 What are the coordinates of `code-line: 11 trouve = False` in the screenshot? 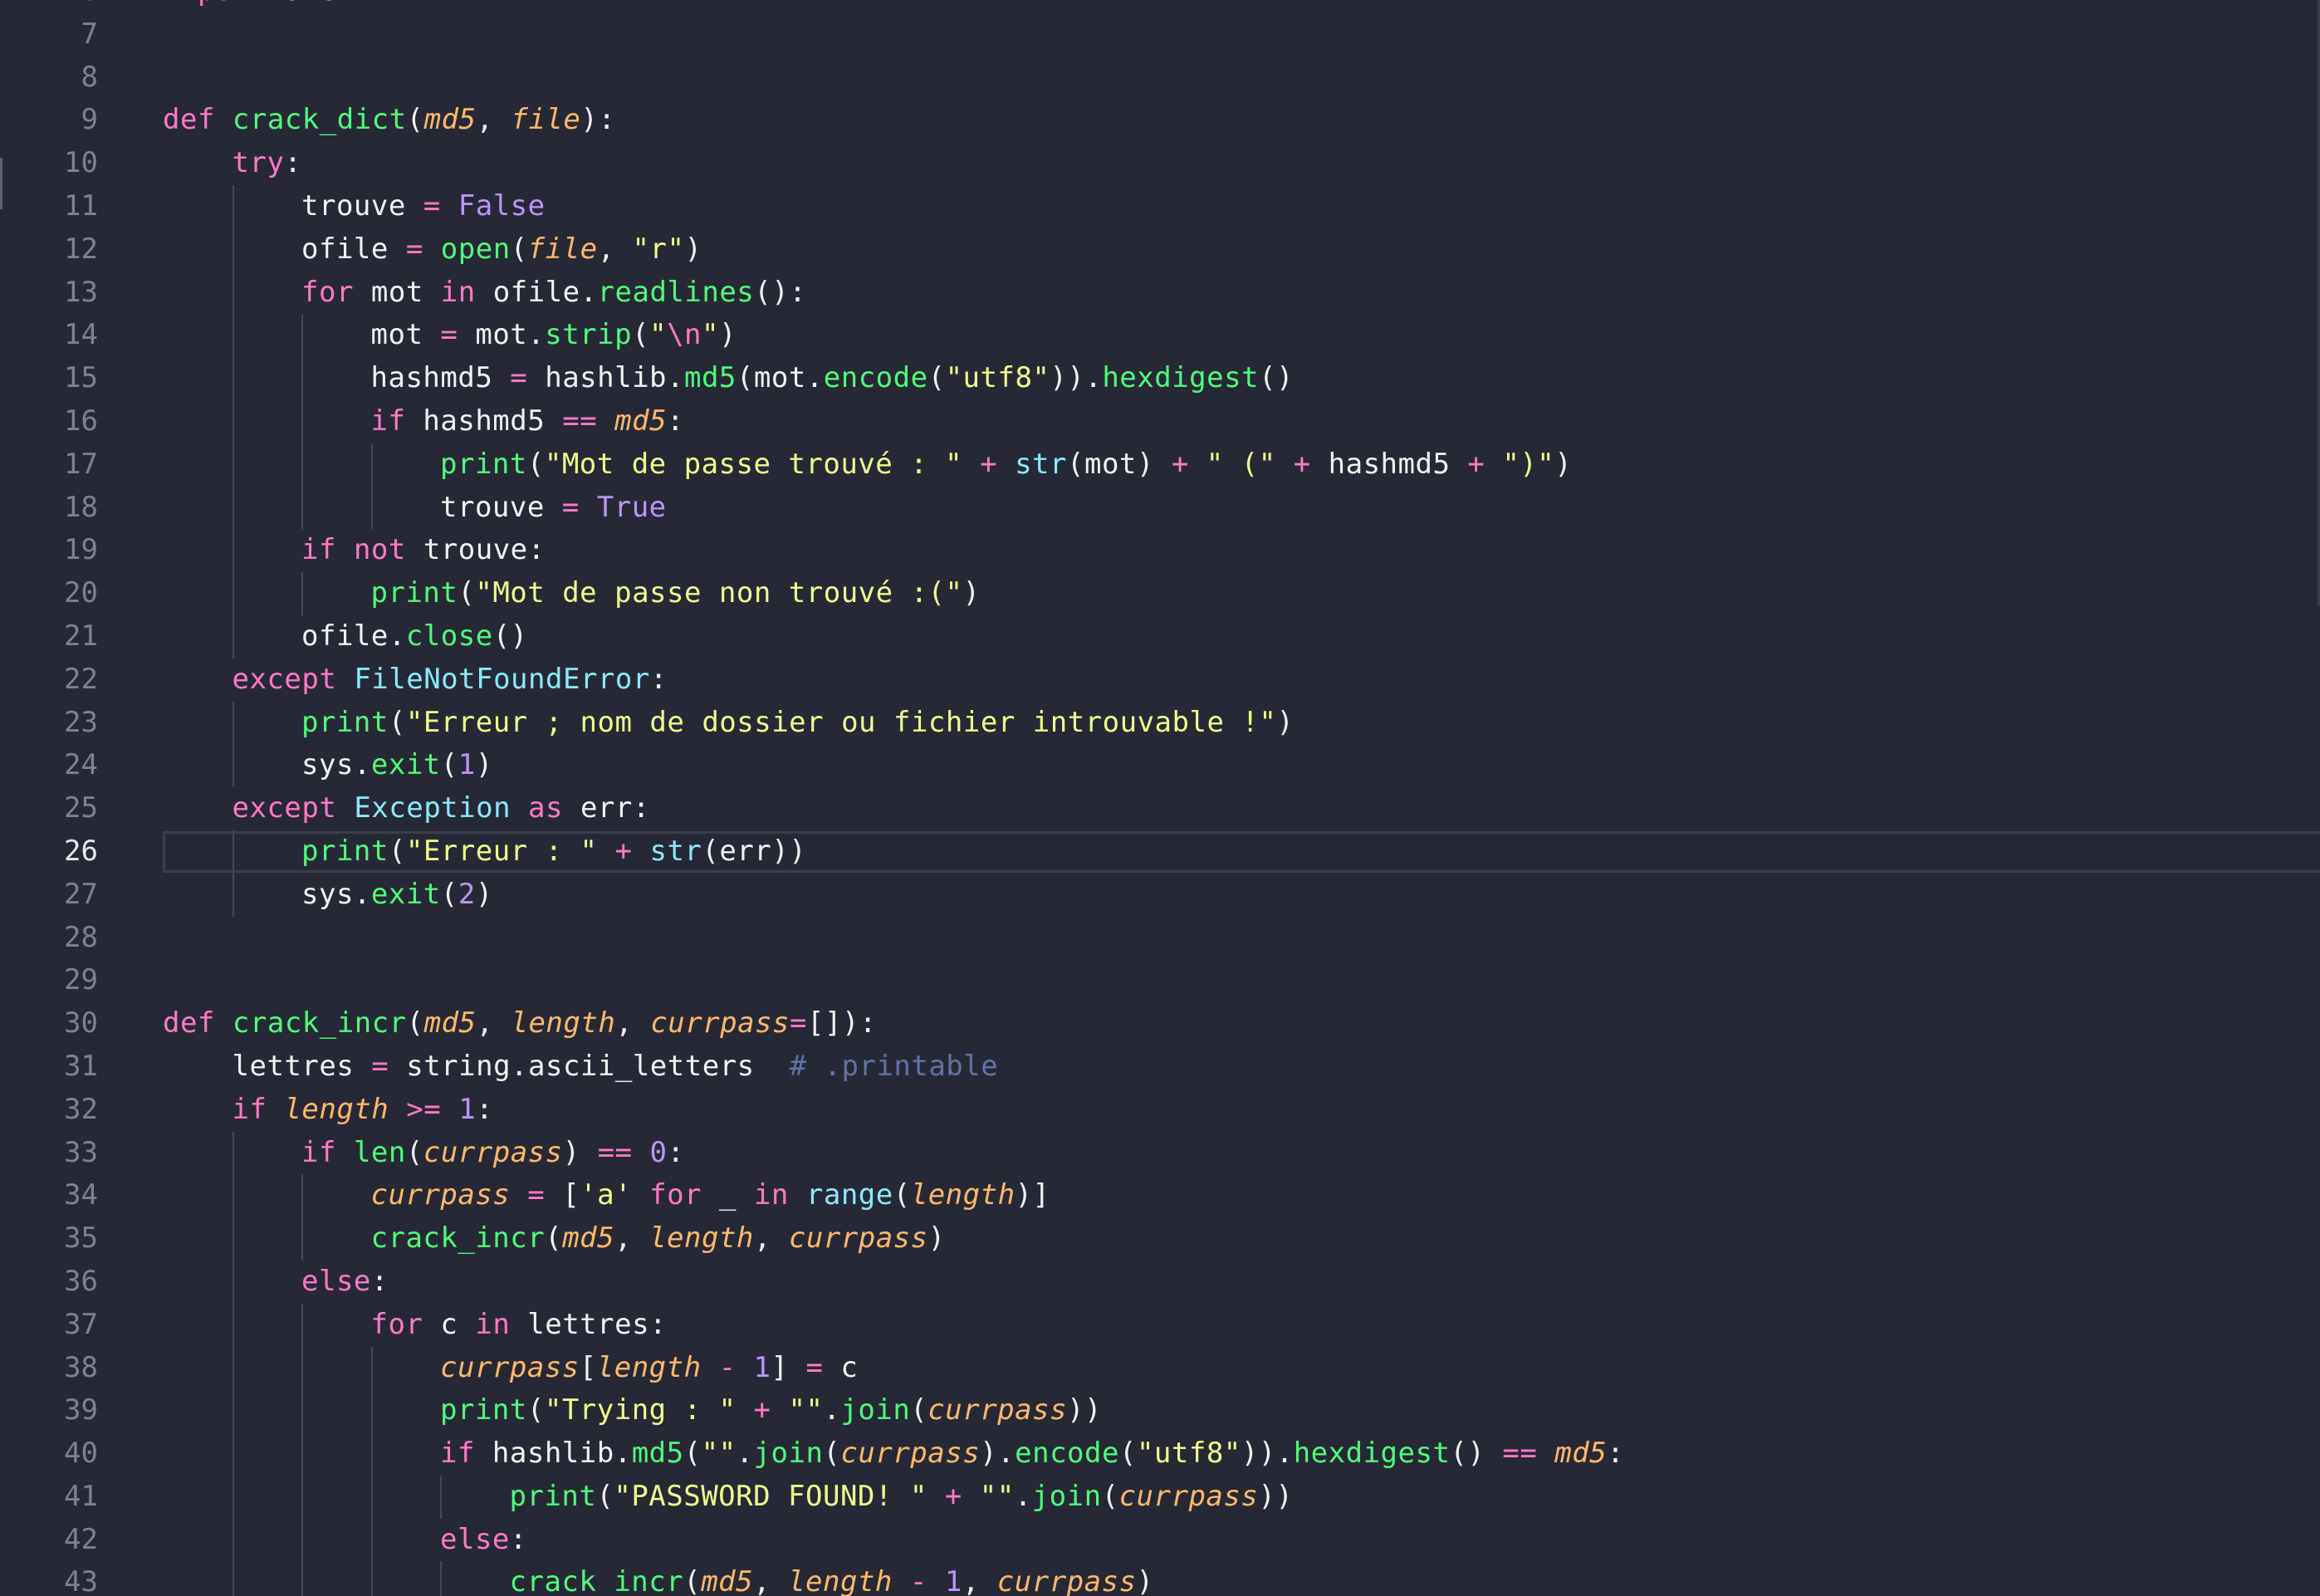 It's located at (1160, 206).